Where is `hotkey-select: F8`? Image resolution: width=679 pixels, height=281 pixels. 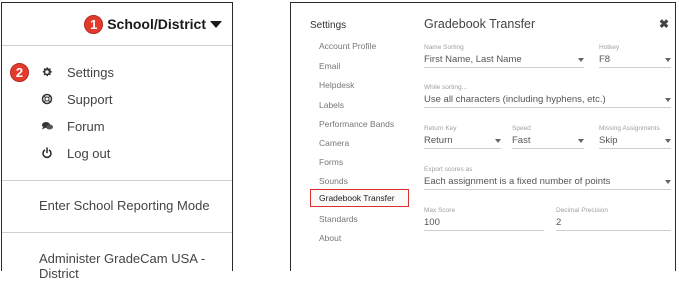 hotkey-select: F8 is located at coordinates (635, 61).